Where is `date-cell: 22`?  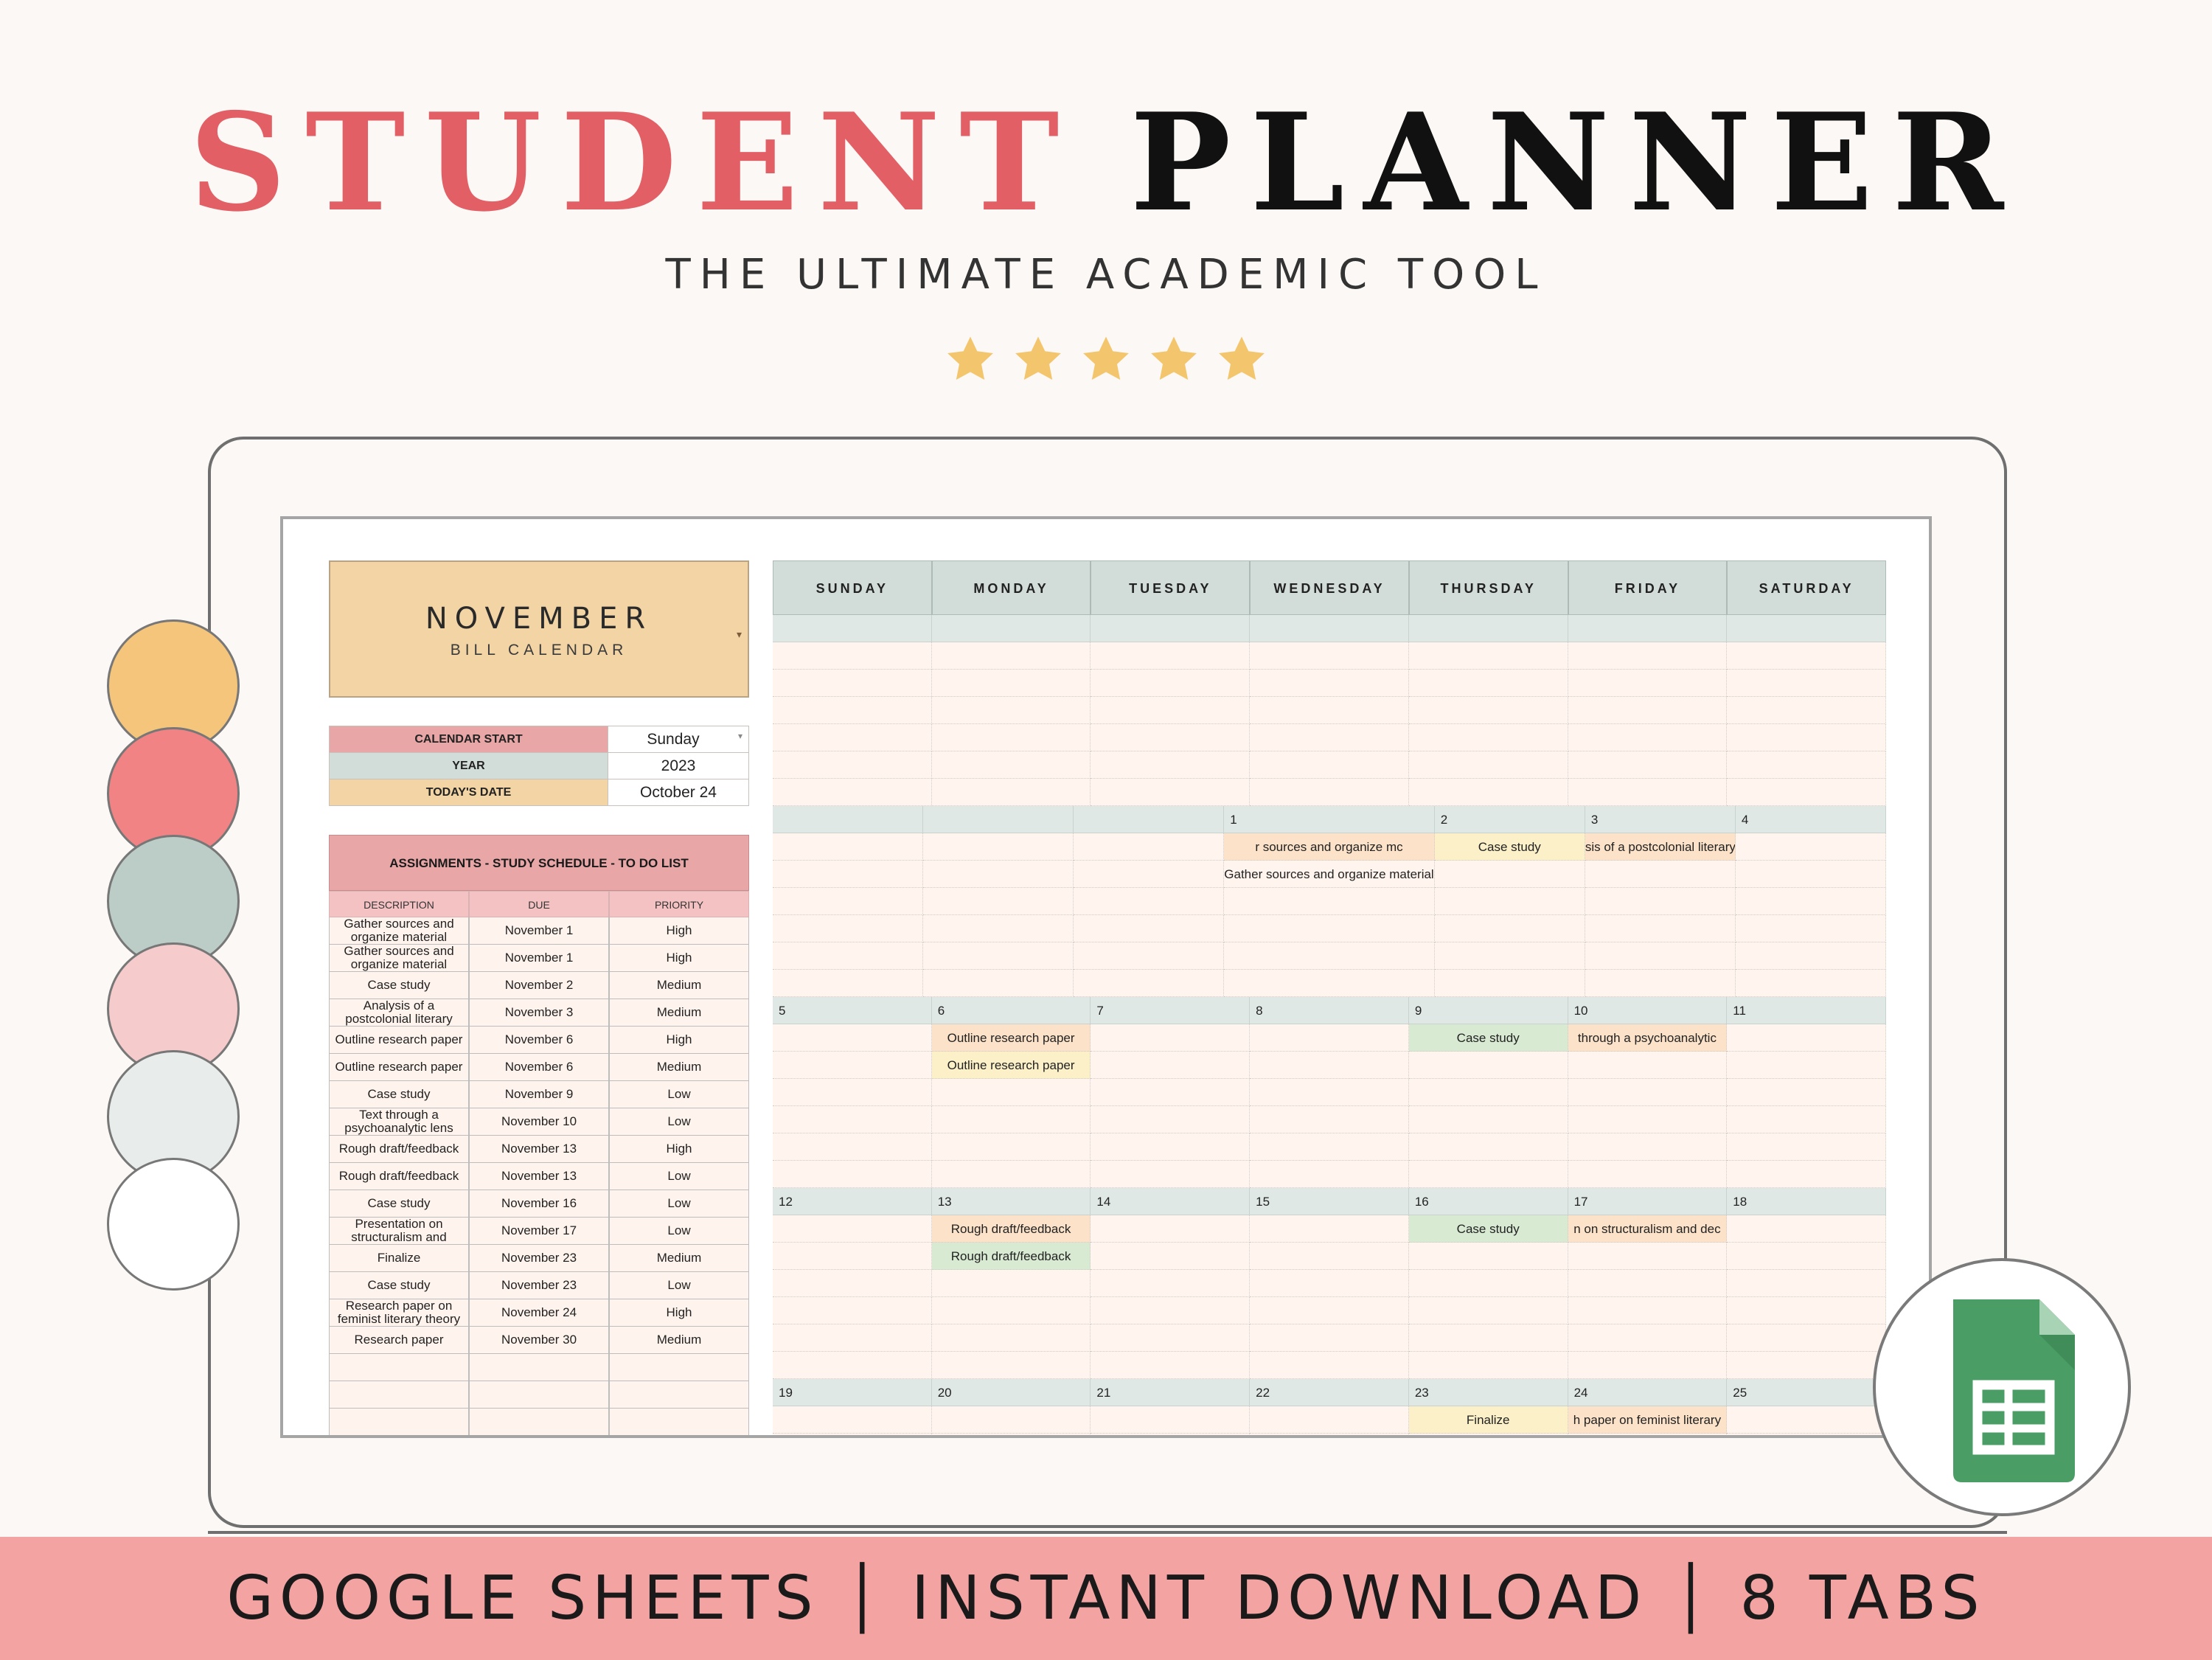
date-cell: 22 is located at coordinates (1329, 1392).